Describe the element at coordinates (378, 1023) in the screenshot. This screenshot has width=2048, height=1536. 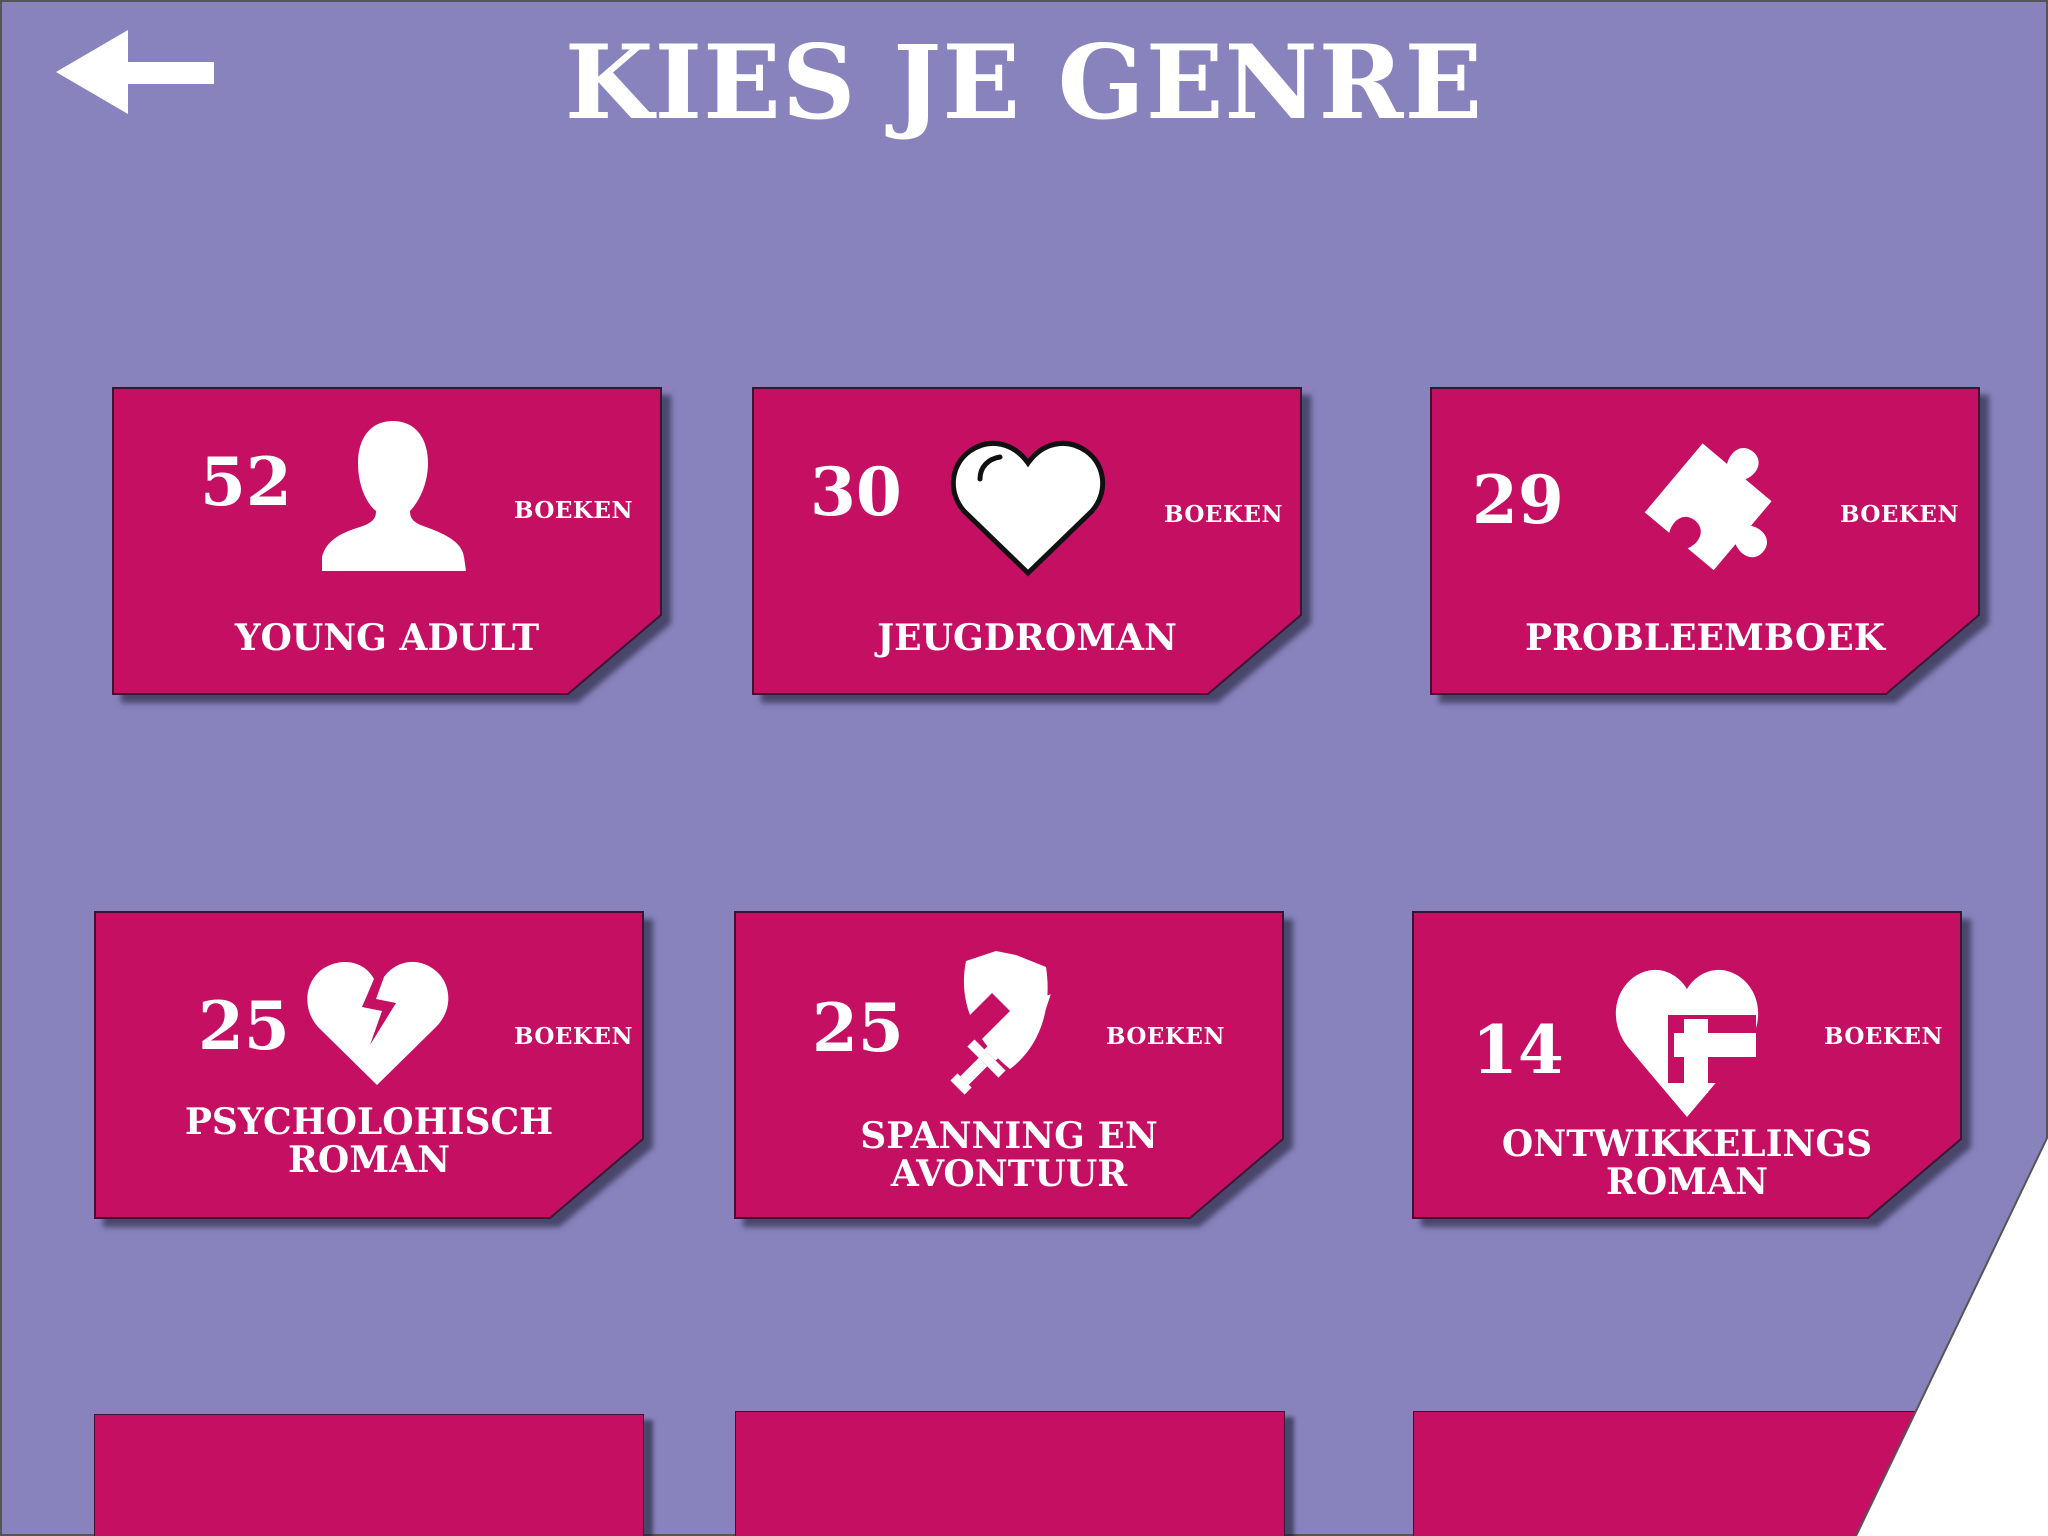
I see `broken-heart-icon` at that location.